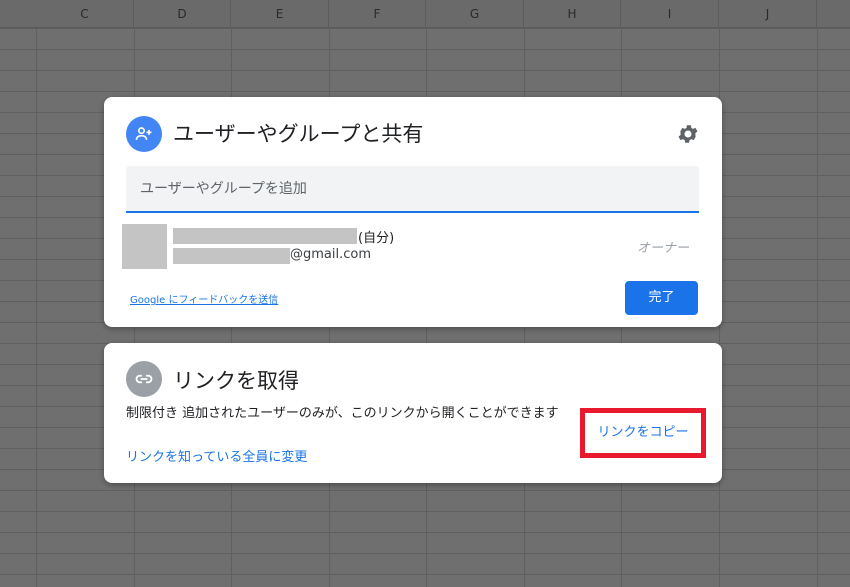  Describe the element at coordinates (572, 14) in the screenshot. I see `column-header-h: H` at that location.